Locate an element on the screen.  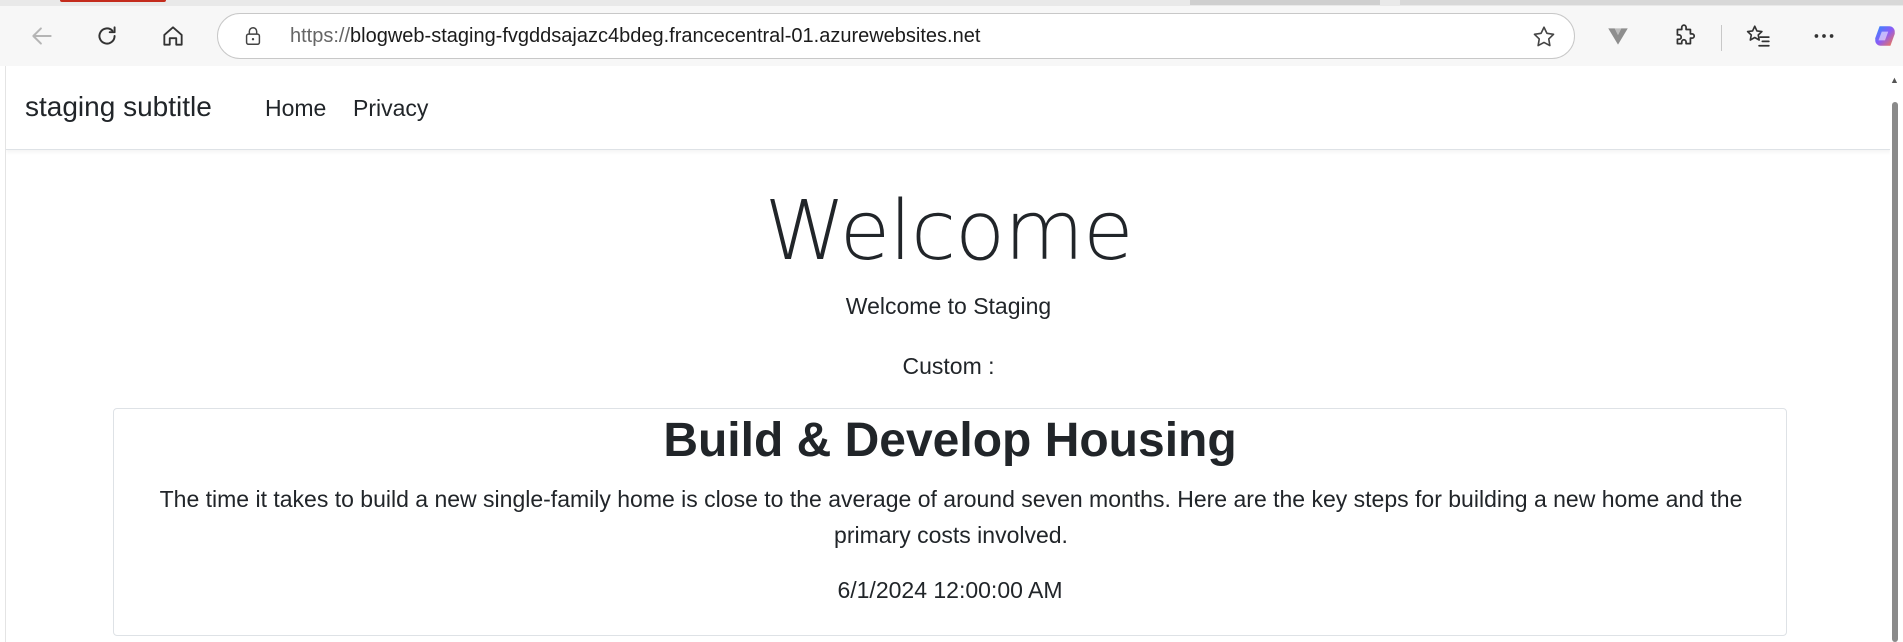
home-icon is located at coordinates (173, 36).